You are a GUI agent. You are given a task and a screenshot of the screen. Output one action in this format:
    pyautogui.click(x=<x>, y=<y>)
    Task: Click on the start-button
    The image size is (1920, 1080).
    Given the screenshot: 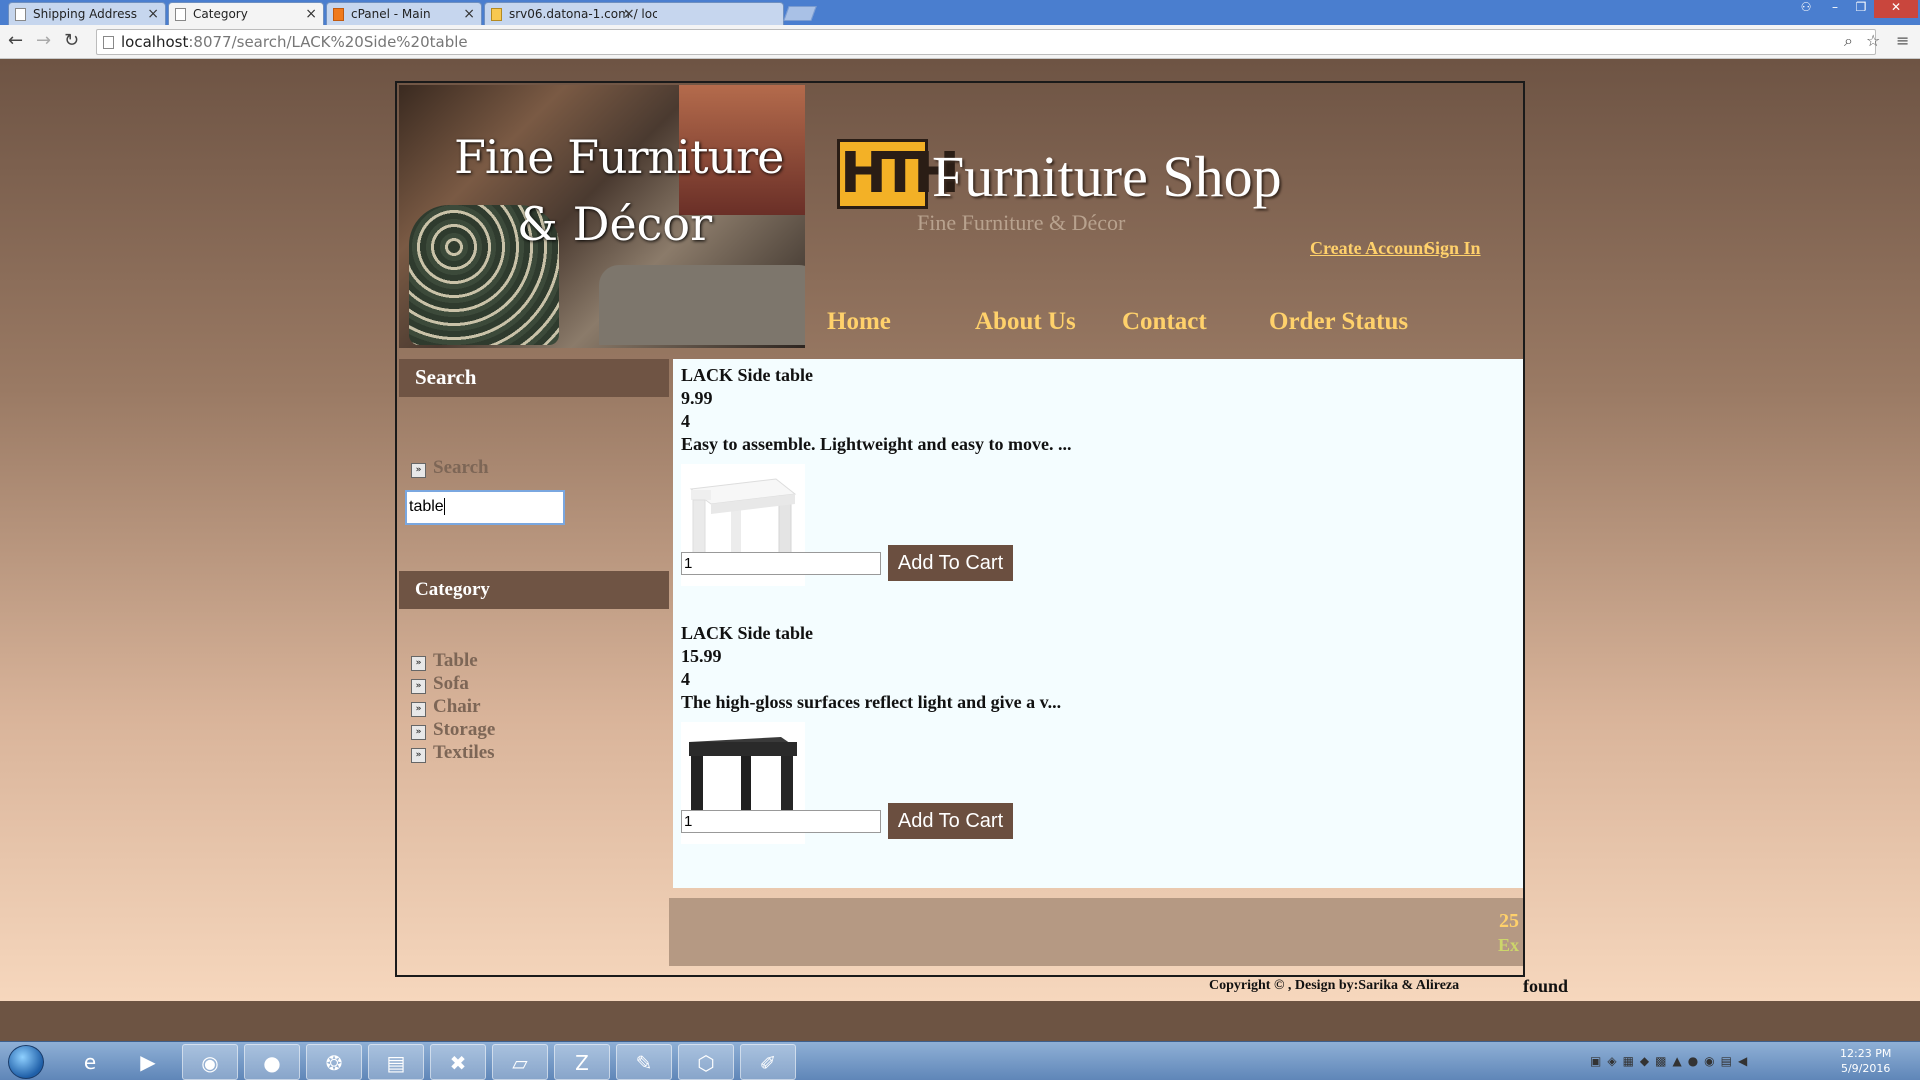 What is the action you would take?
    pyautogui.click(x=26, y=1062)
    